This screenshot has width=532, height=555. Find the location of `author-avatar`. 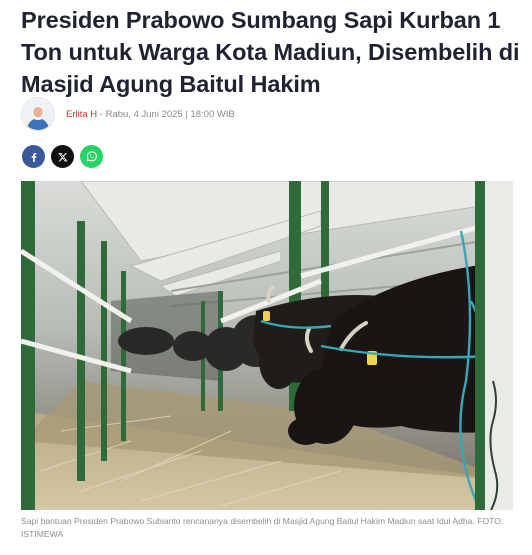

author-avatar is located at coordinates (38, 114).